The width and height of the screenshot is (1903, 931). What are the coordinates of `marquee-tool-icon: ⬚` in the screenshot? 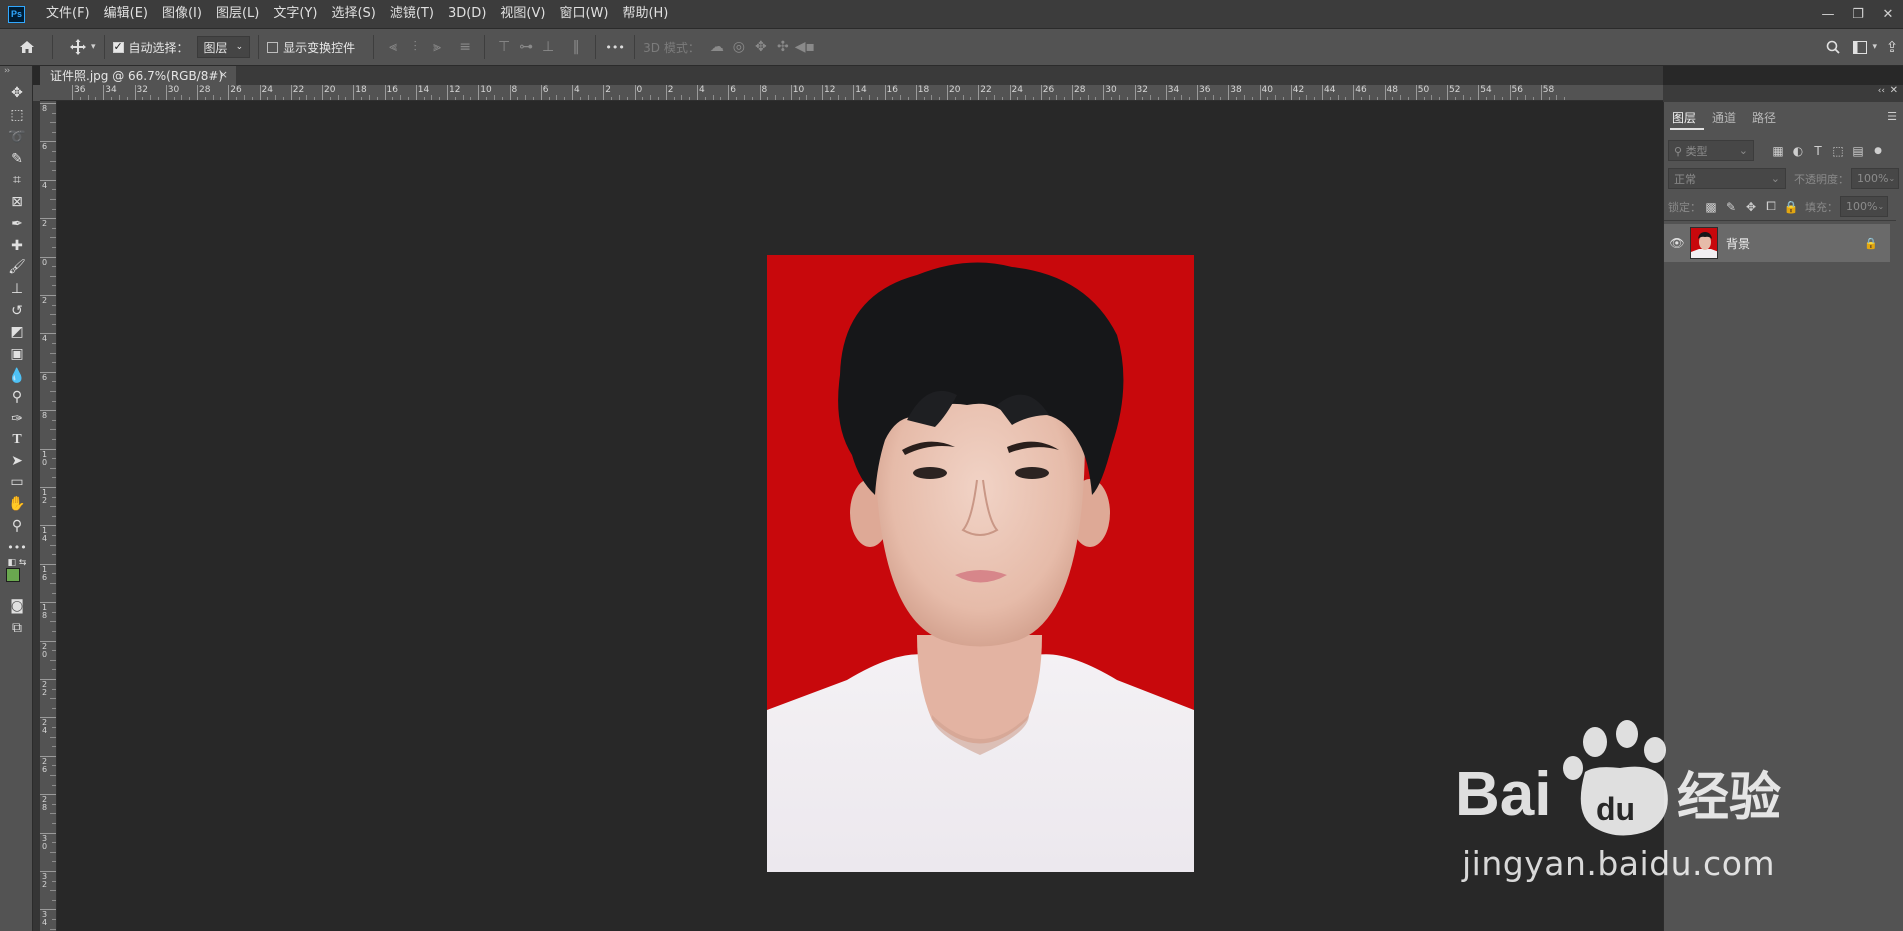 It's located at (17, 115).